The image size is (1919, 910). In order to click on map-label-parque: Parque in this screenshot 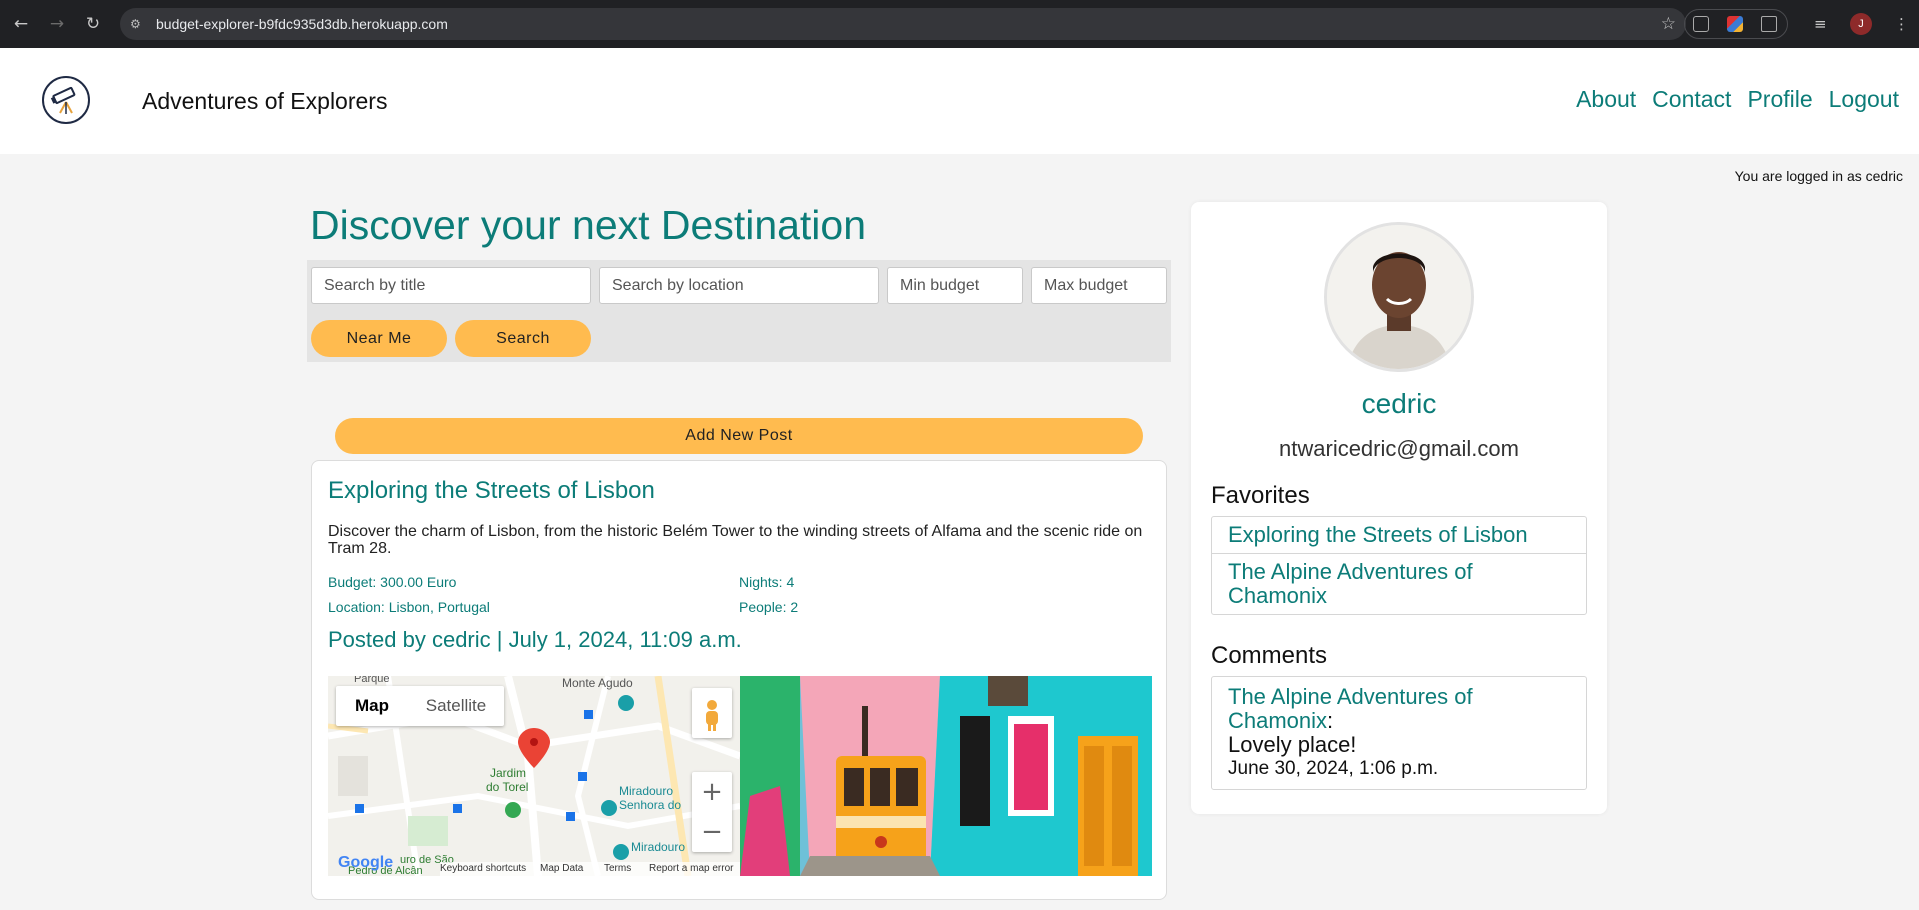, I will do `click(372, 680)`.